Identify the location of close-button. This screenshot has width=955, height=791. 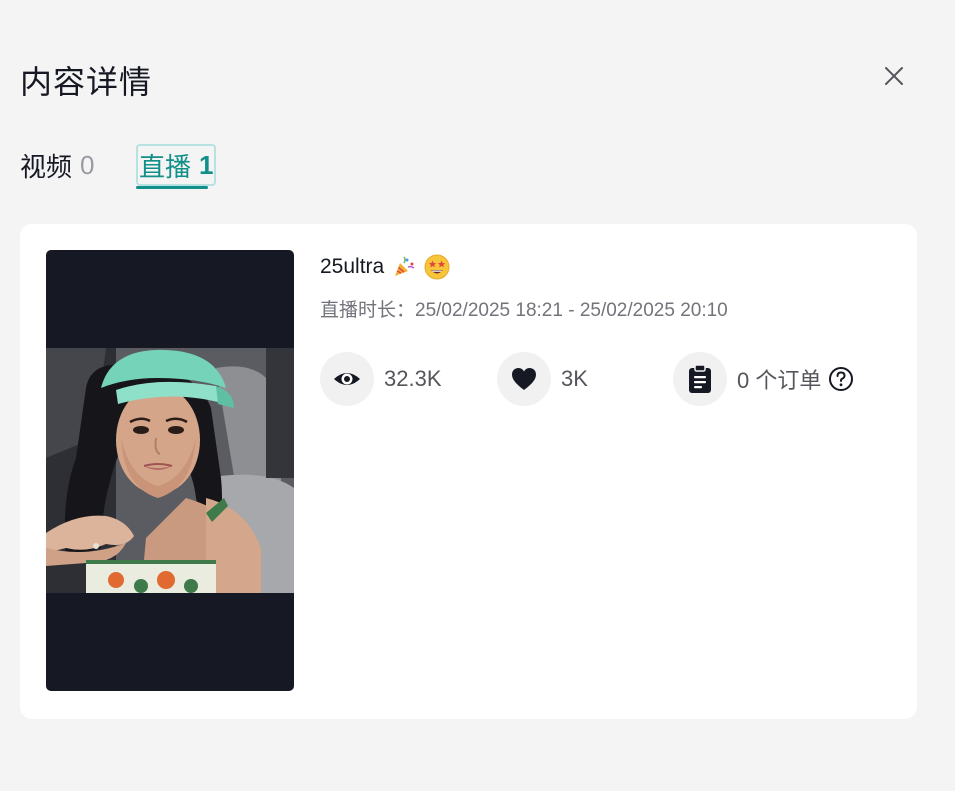
(894, 76).